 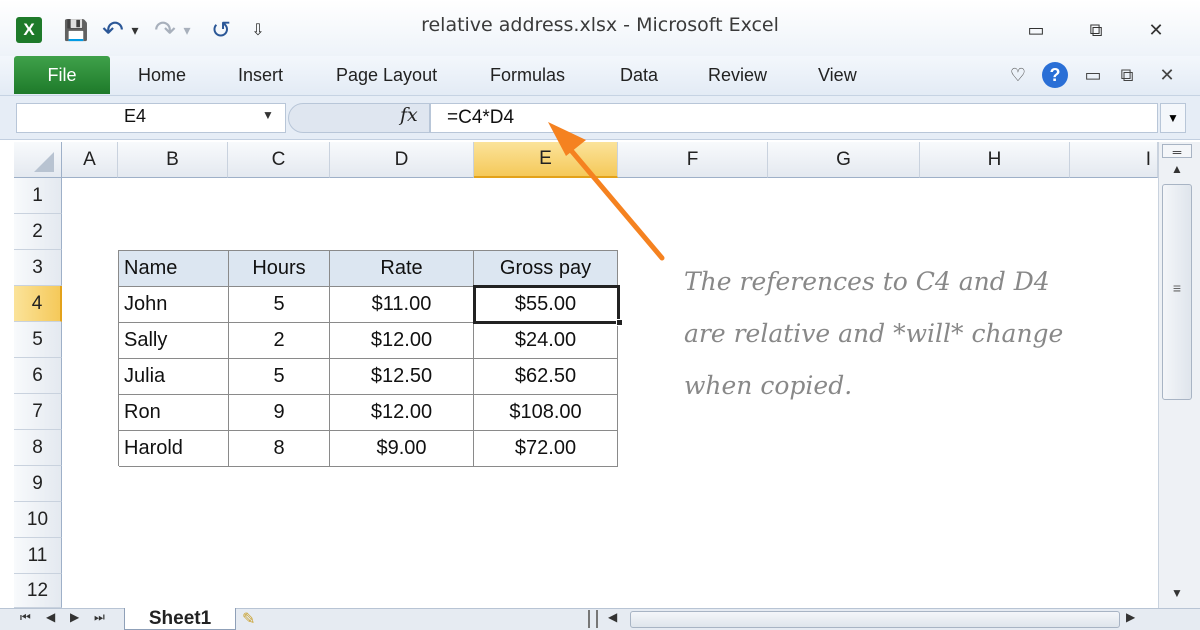 I want to click on row-header-7: 7, so click(x=38, y=412).